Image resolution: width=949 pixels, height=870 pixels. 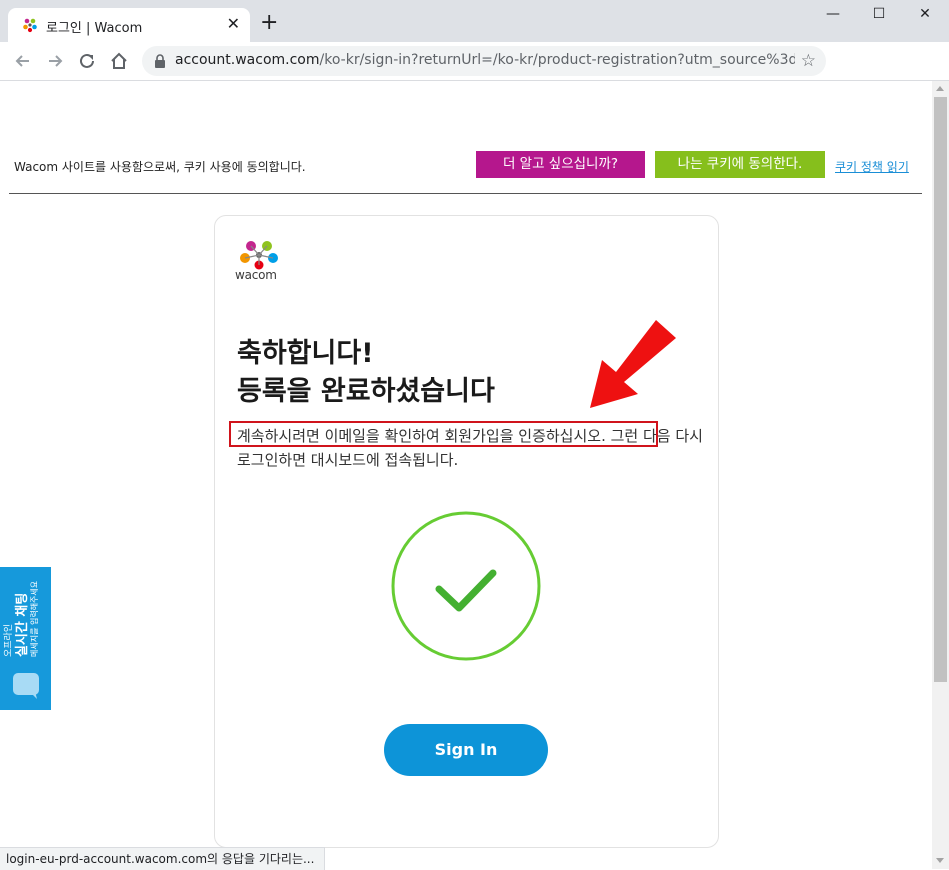 I want to click on heading-congrats: 축하합니다!, so click(x=305, y=353).